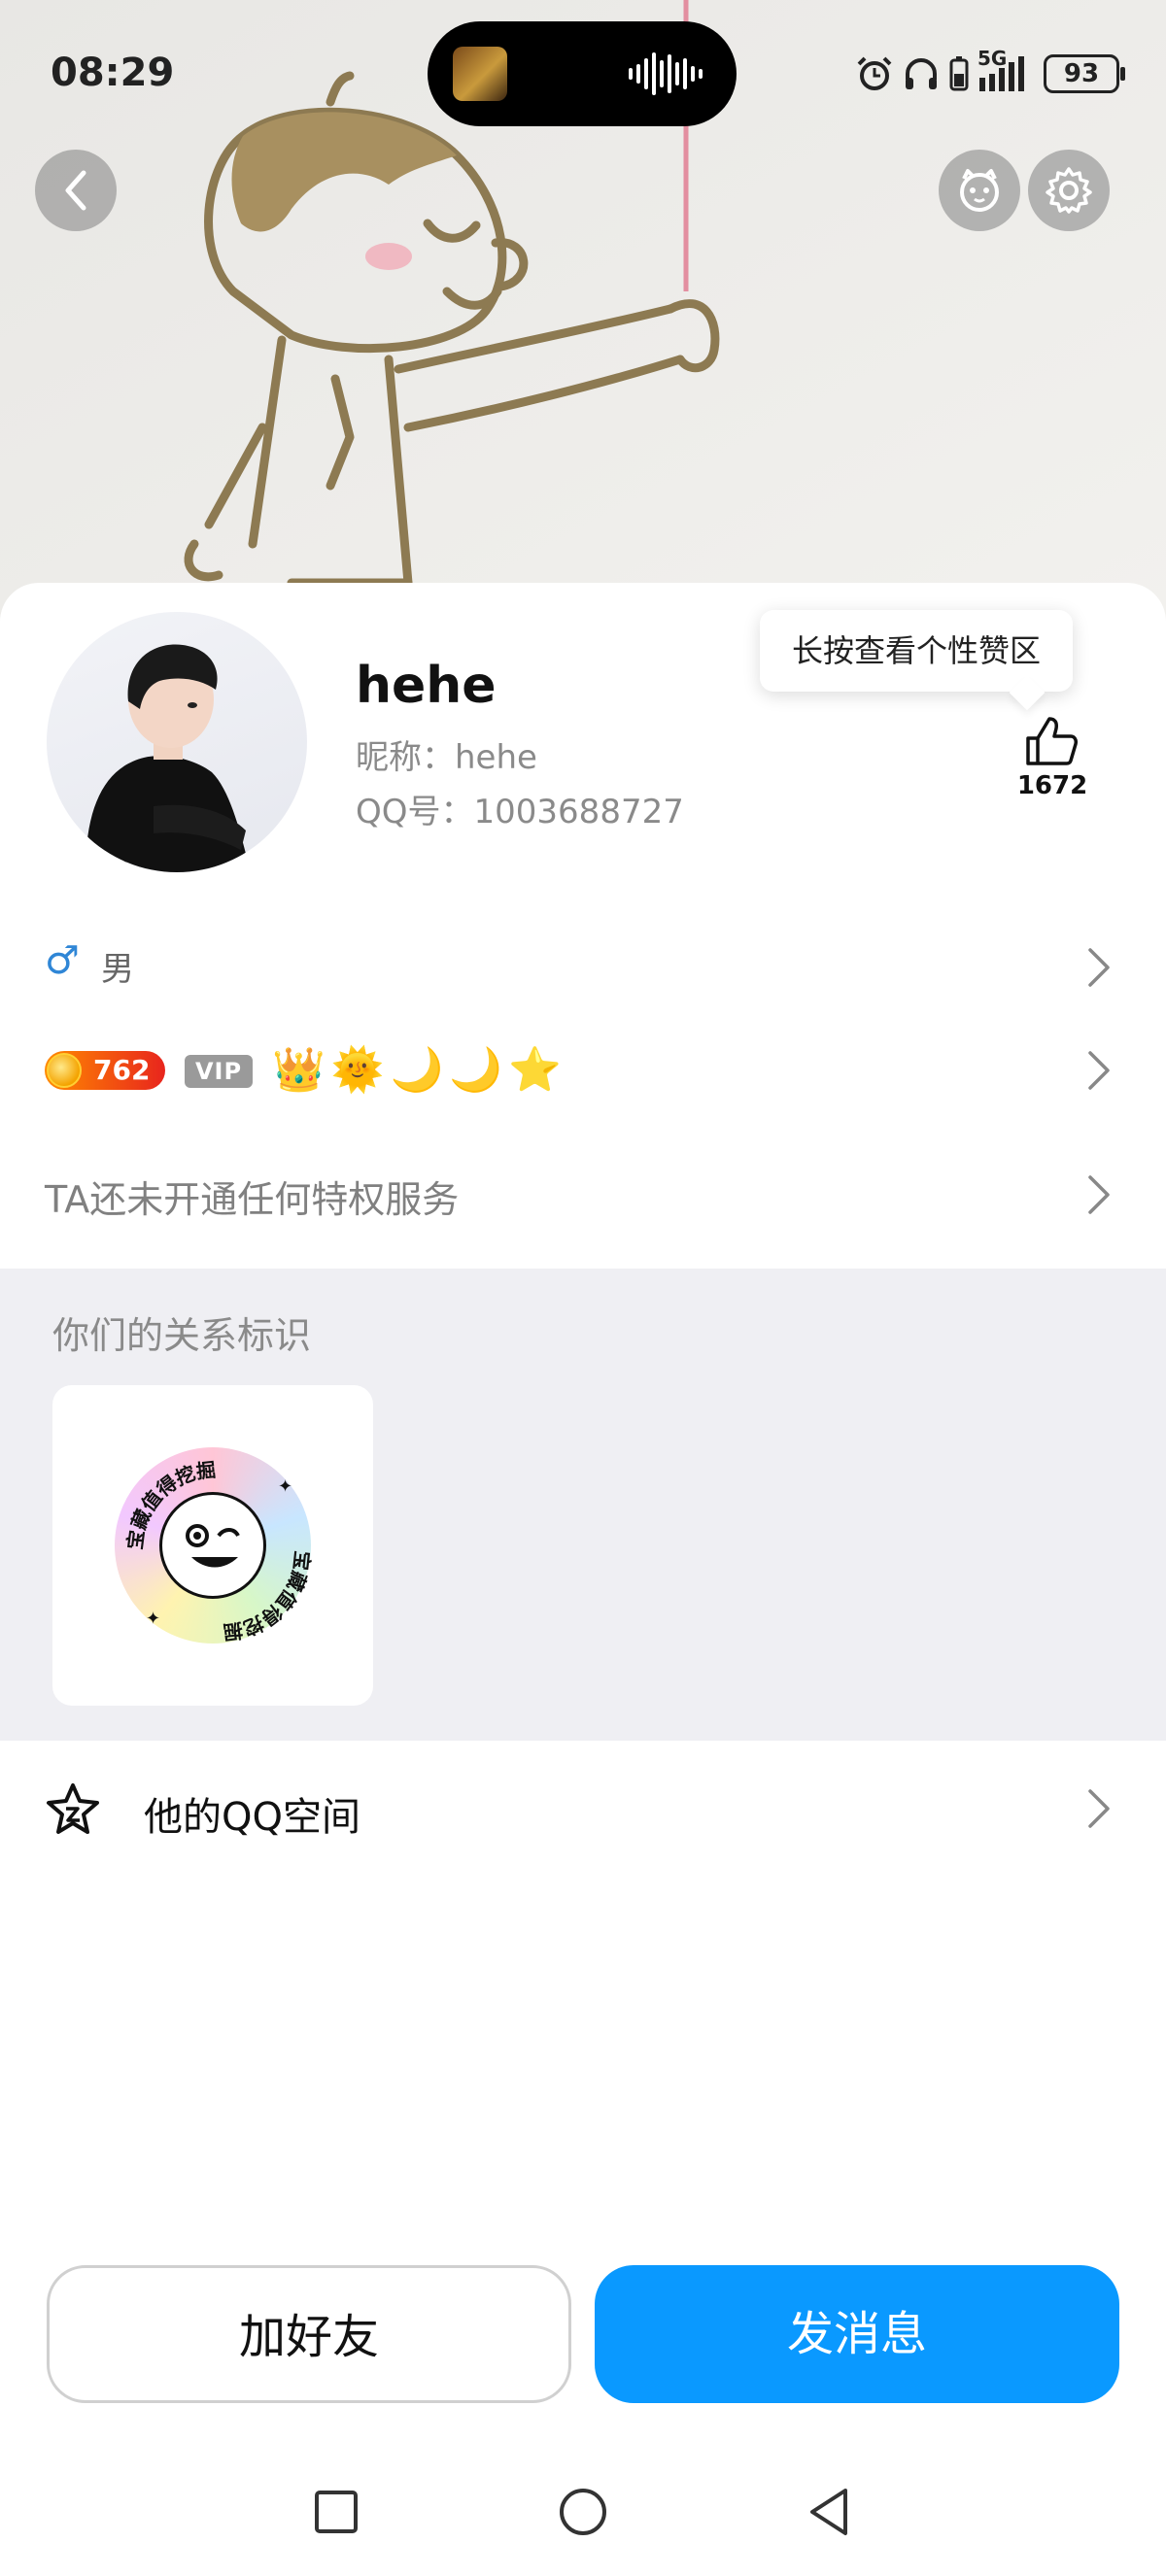  I want to click on level-icons: 👑 🌞 🌙 🌙 ⭐, so click(417, 1070).